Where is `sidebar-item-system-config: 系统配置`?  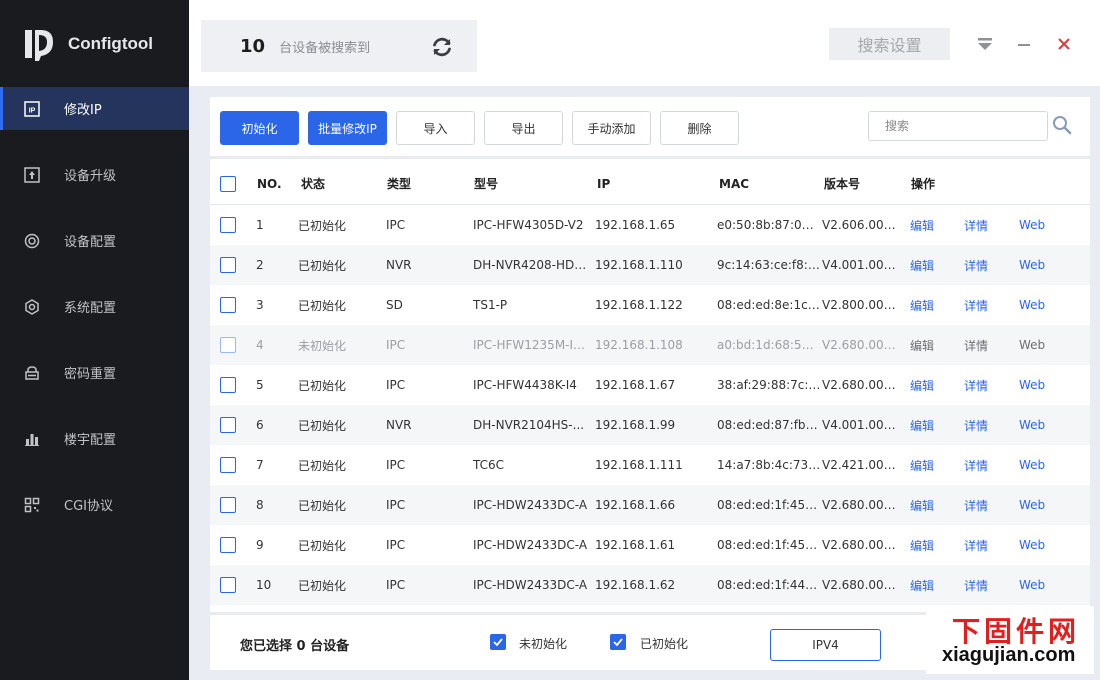 sidebar-item-system-config: 系统配置 is located at coordinates (94, 306).